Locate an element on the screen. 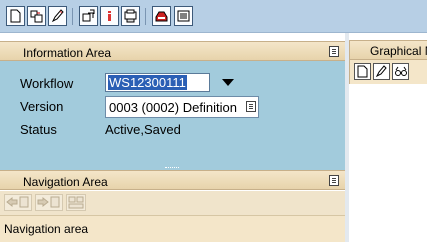 This screenshot has height=242, width=427. workflow-dropdown-arrow-icon is located at coordinates (228, 82).